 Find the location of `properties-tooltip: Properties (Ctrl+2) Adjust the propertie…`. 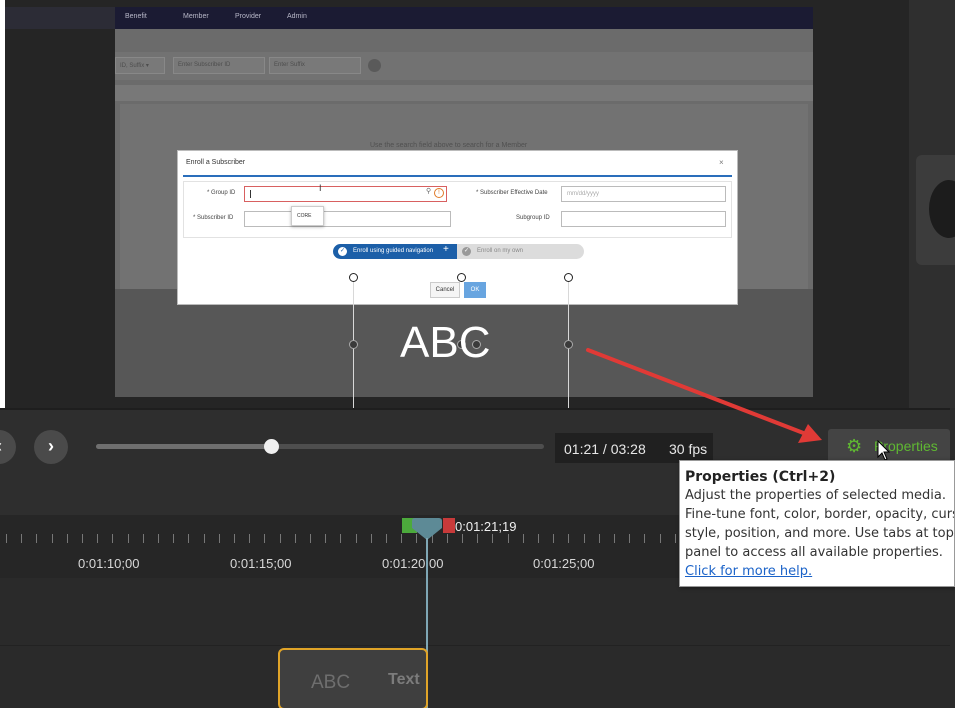

properties-tooltip: Properties (Ctrl+2) Adjust the propertie… is located at coordinates (817, 523).